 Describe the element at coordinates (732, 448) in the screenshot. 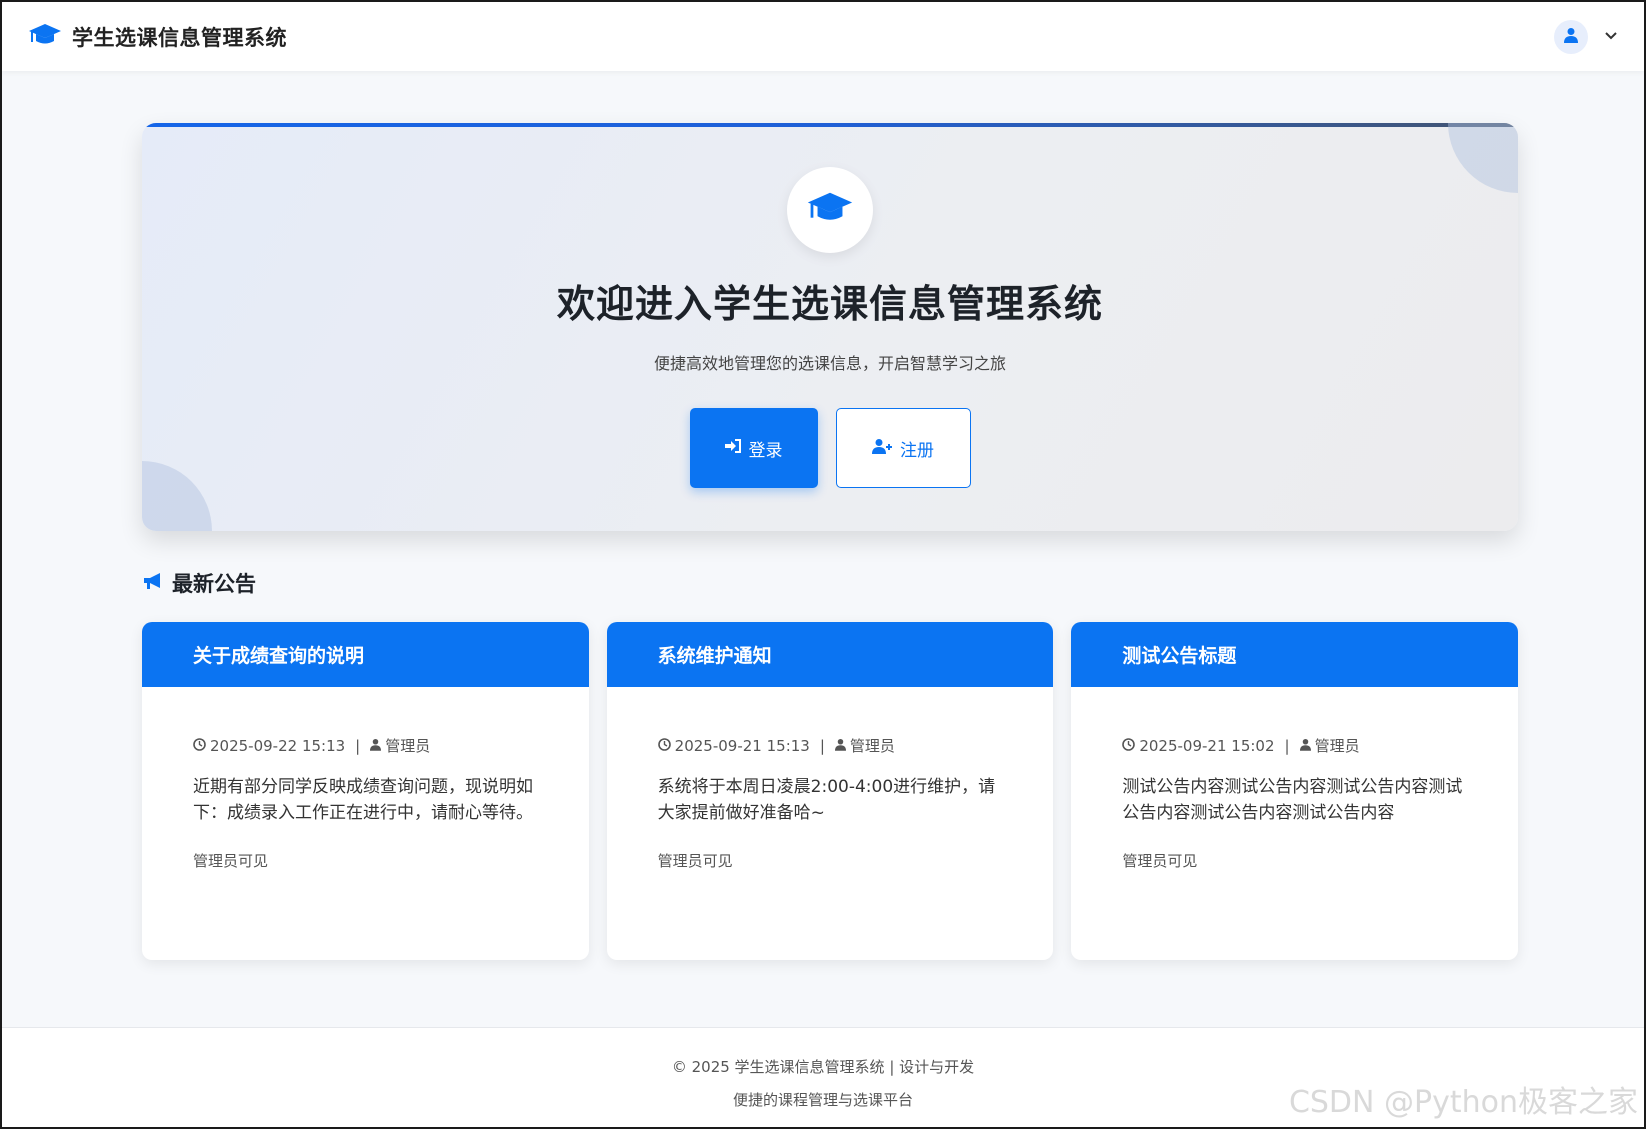

I see `sign-in-icon` at that location.